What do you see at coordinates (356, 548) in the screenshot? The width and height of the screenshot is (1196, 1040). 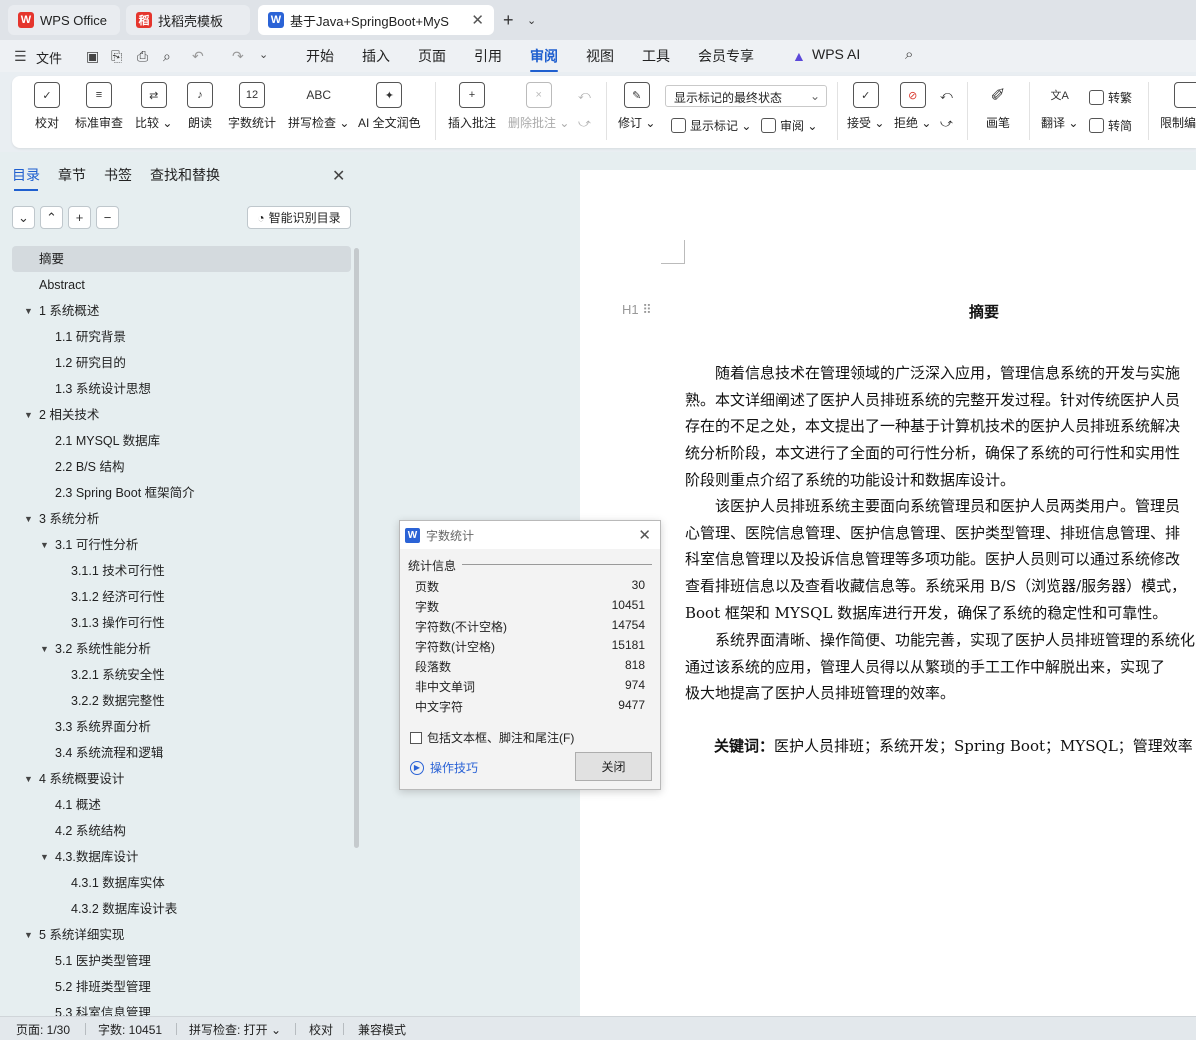 I see `scrollbar` at bounding box center [356, 548].